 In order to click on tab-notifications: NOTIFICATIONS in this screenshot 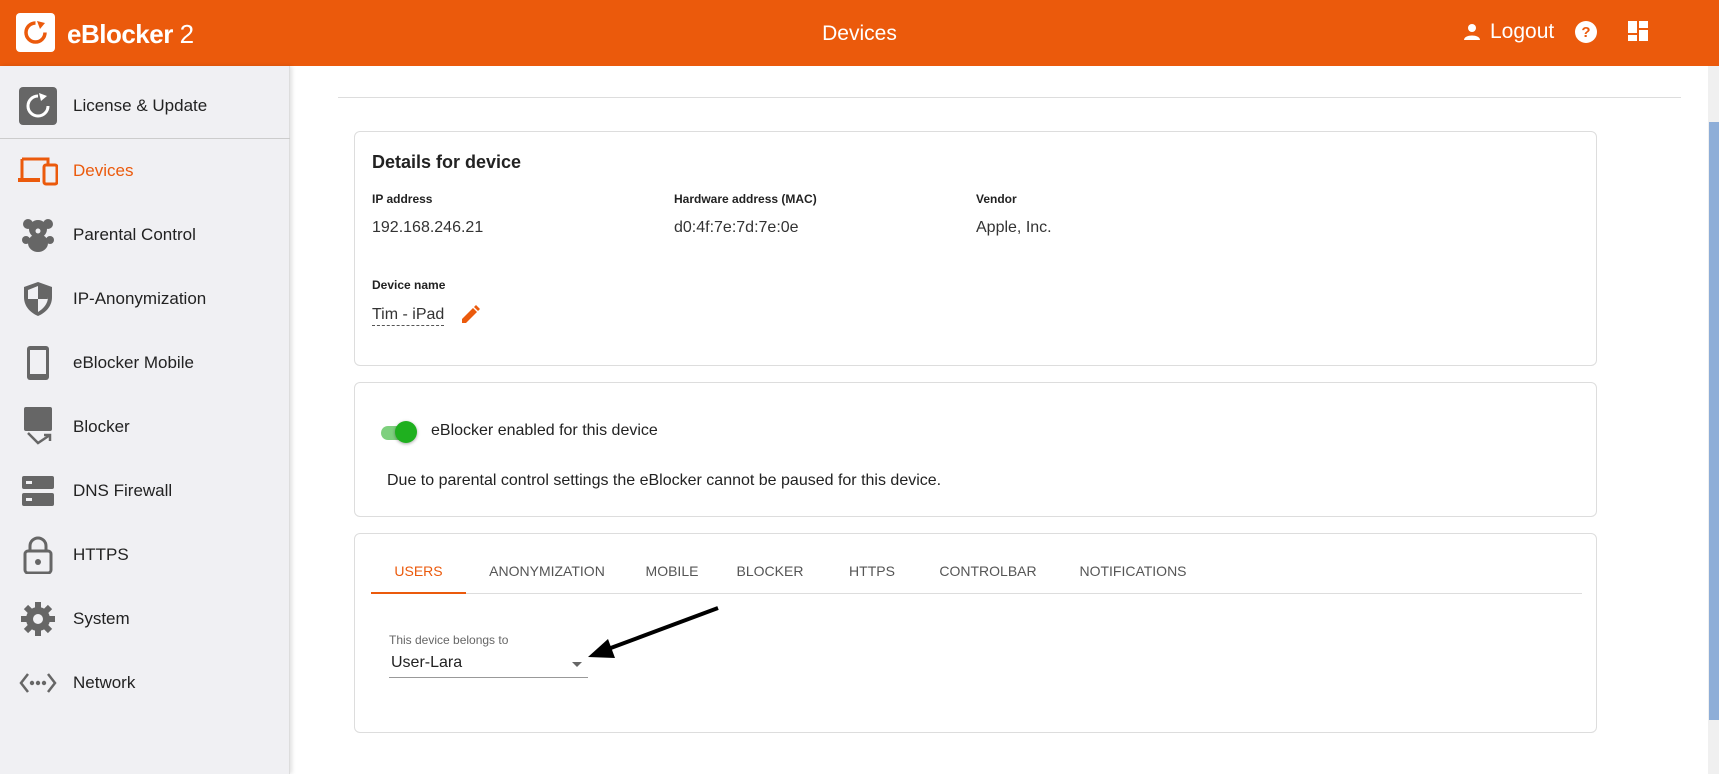, I will do `click(1133, 571)`.